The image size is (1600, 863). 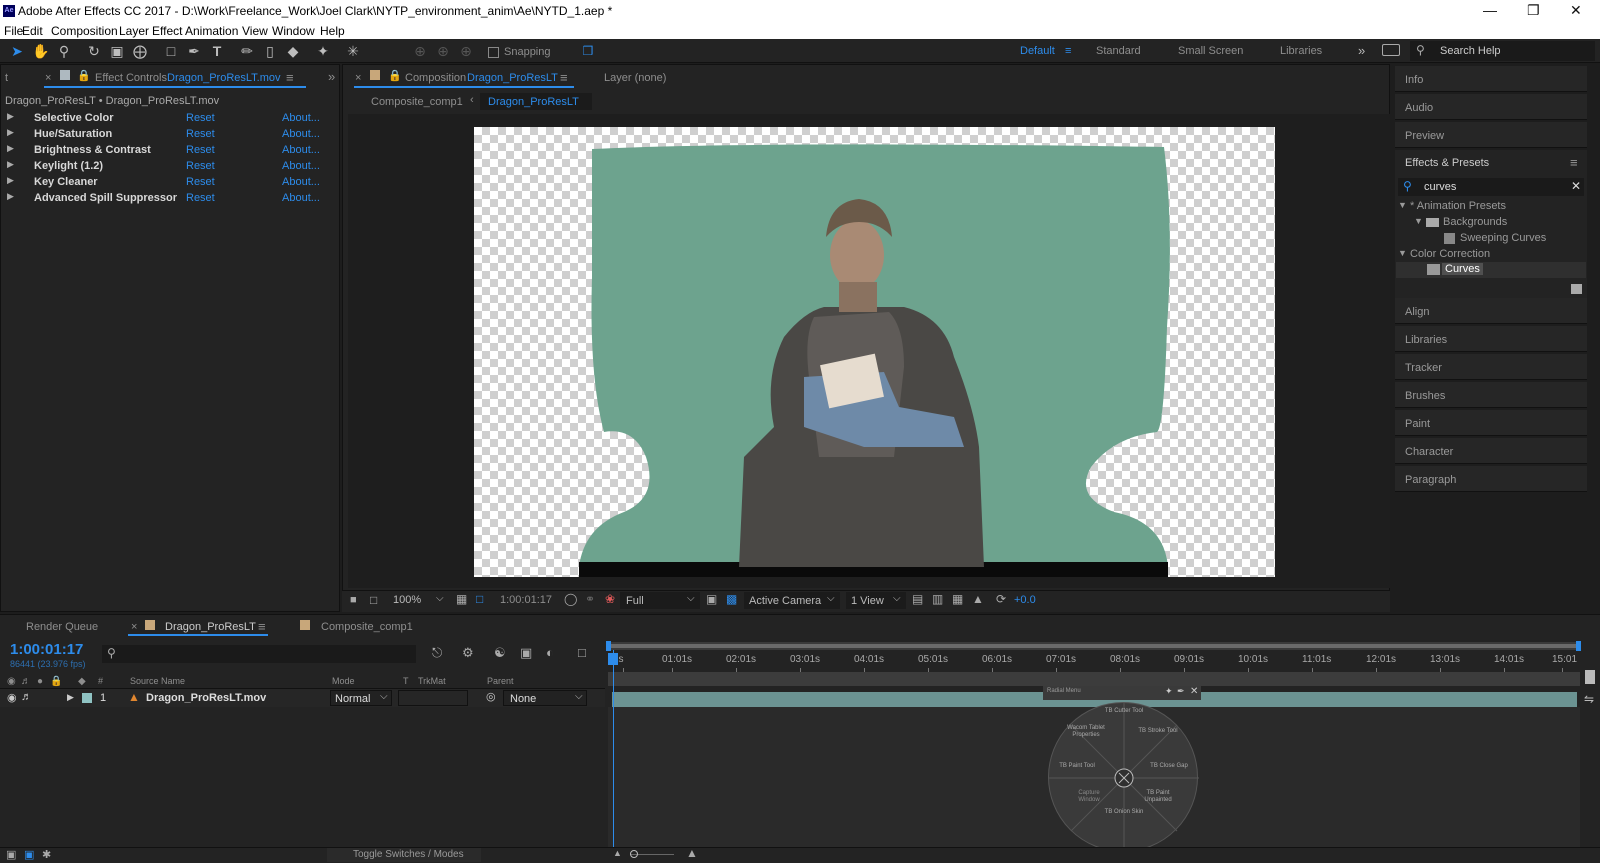 What do you see at coordinates (217, 51) in the screenshot?
I see `type-tool-icon: T` at bounding box center [217, 51].